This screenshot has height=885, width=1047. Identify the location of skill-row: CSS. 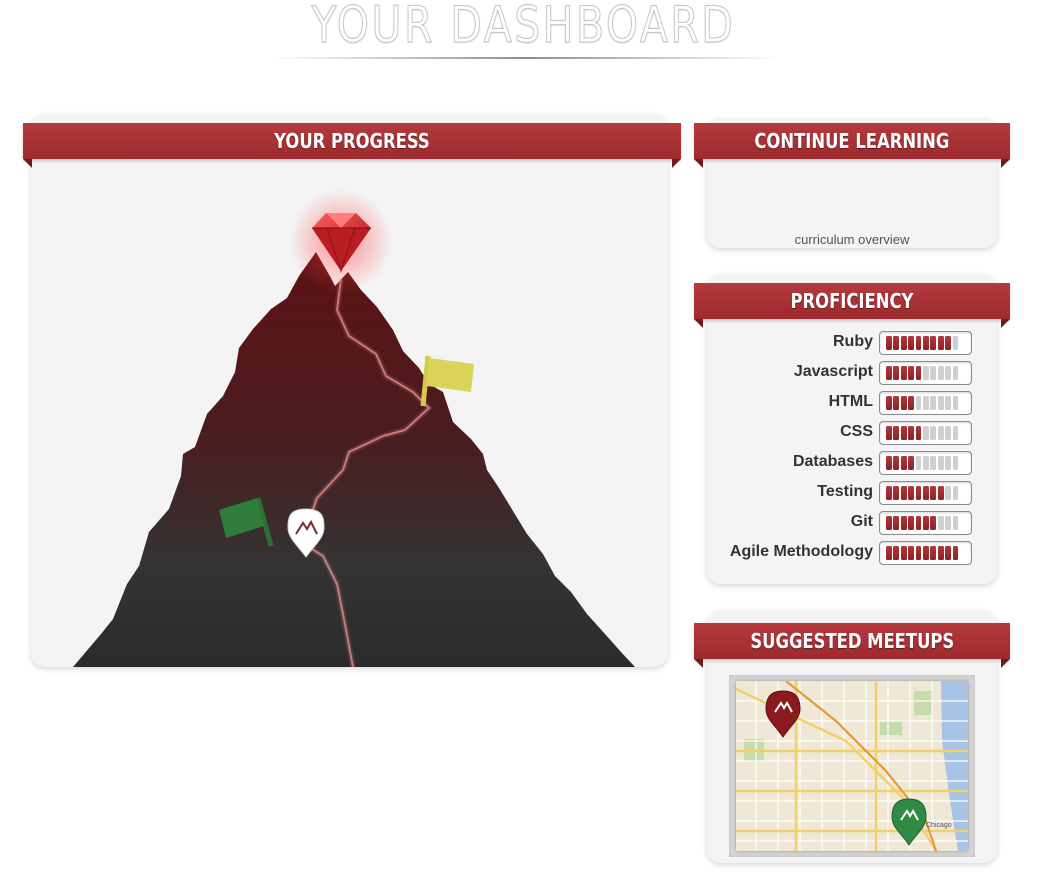
(852, 433).